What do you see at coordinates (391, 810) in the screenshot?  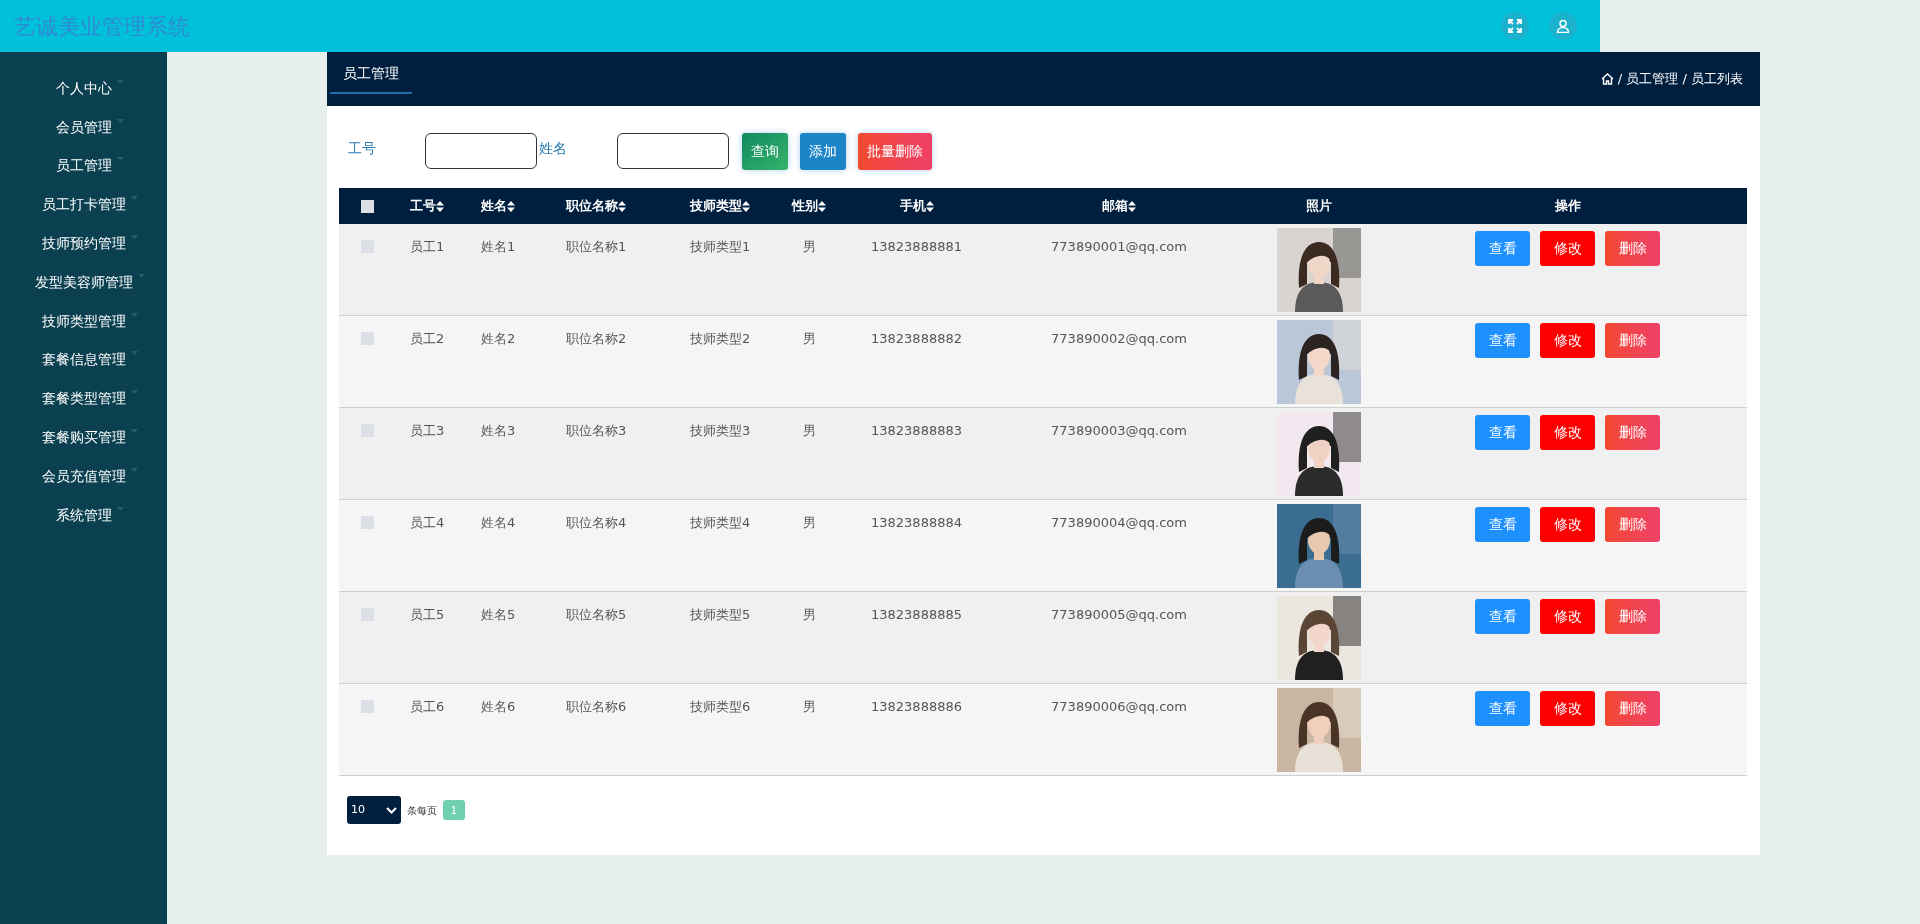 I see `chevron-icon` at bounding box center [391, 810].